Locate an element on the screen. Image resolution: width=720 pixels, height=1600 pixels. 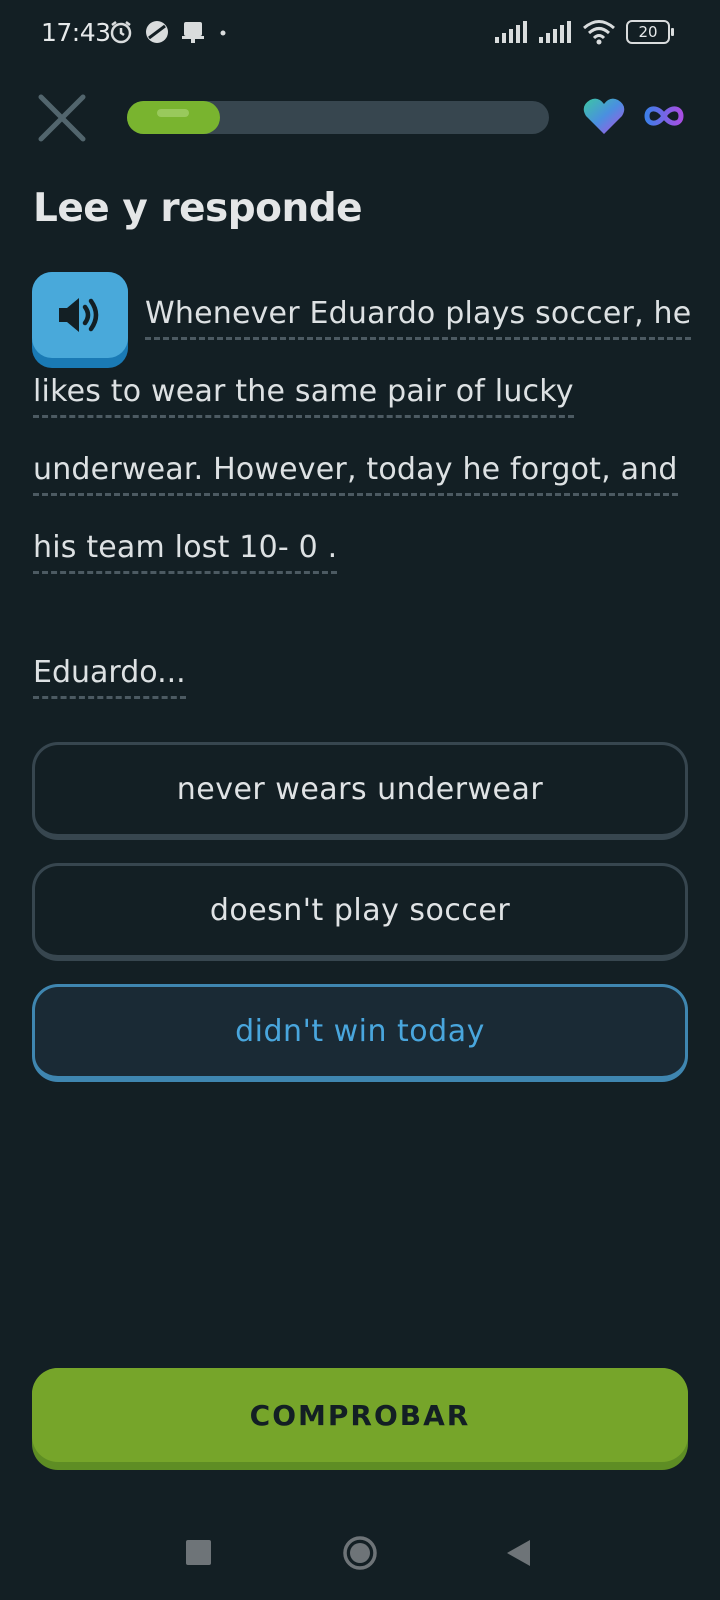
speaker-icon is located at coordinates (79, 315).